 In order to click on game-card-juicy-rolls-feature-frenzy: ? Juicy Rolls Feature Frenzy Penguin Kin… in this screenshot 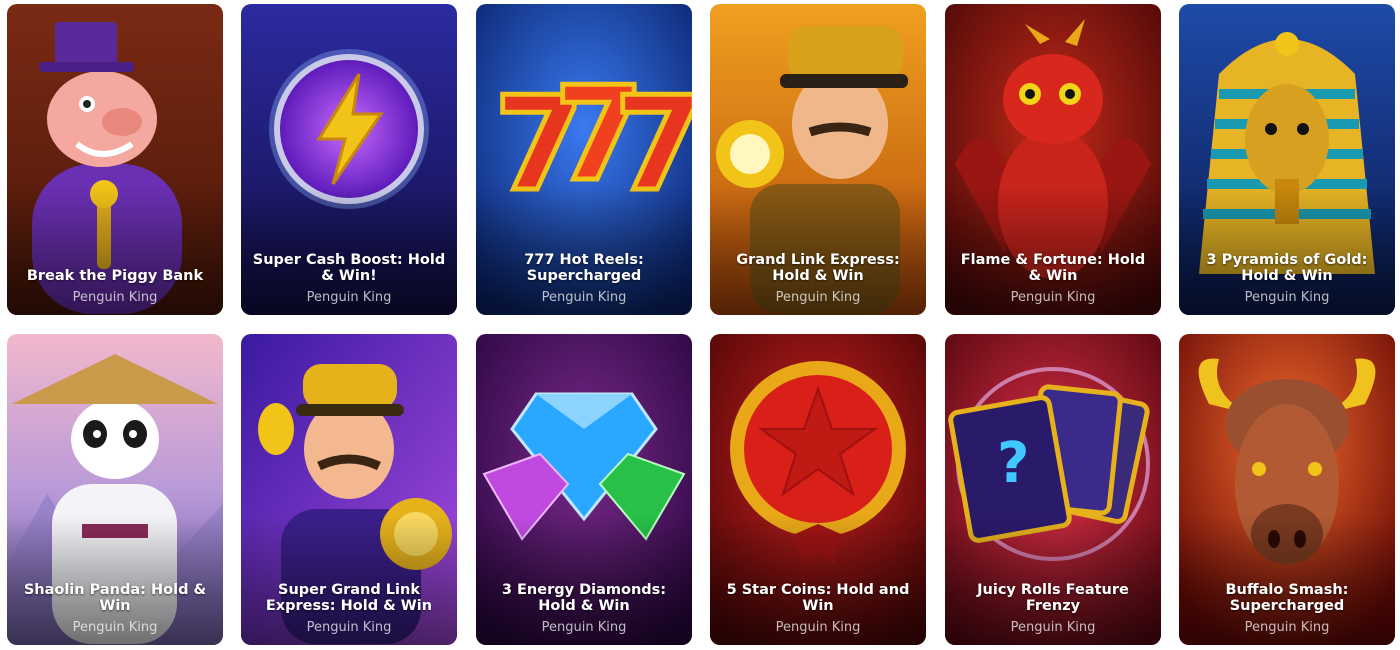, I will do `click(1053, 489)`.